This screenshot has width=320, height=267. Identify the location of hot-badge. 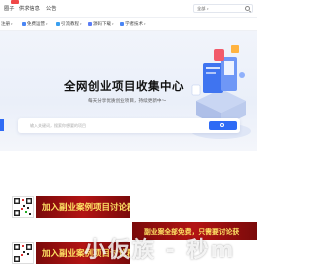
(15, 2).